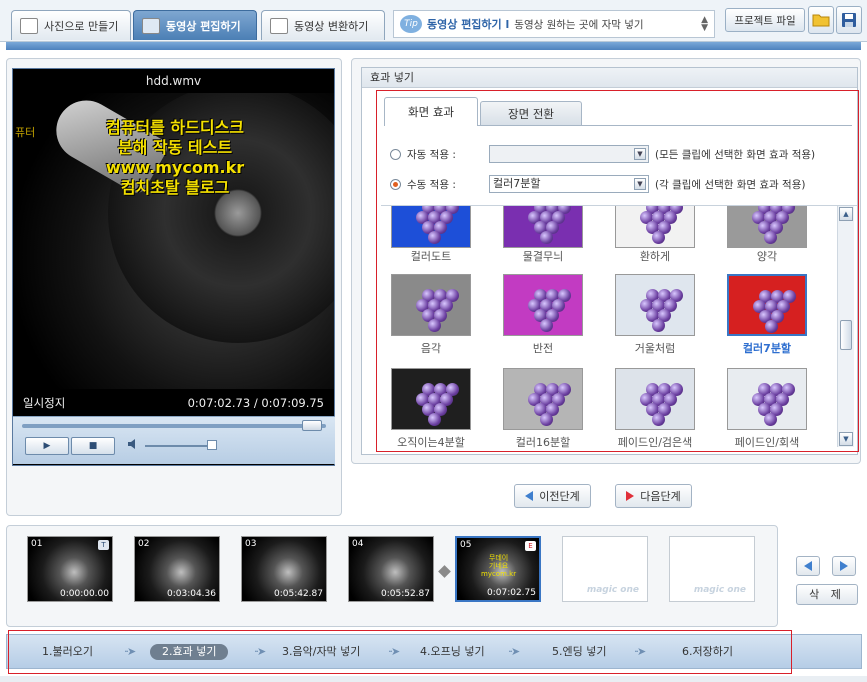  I want to click on move-left-button, so click(808, 566).